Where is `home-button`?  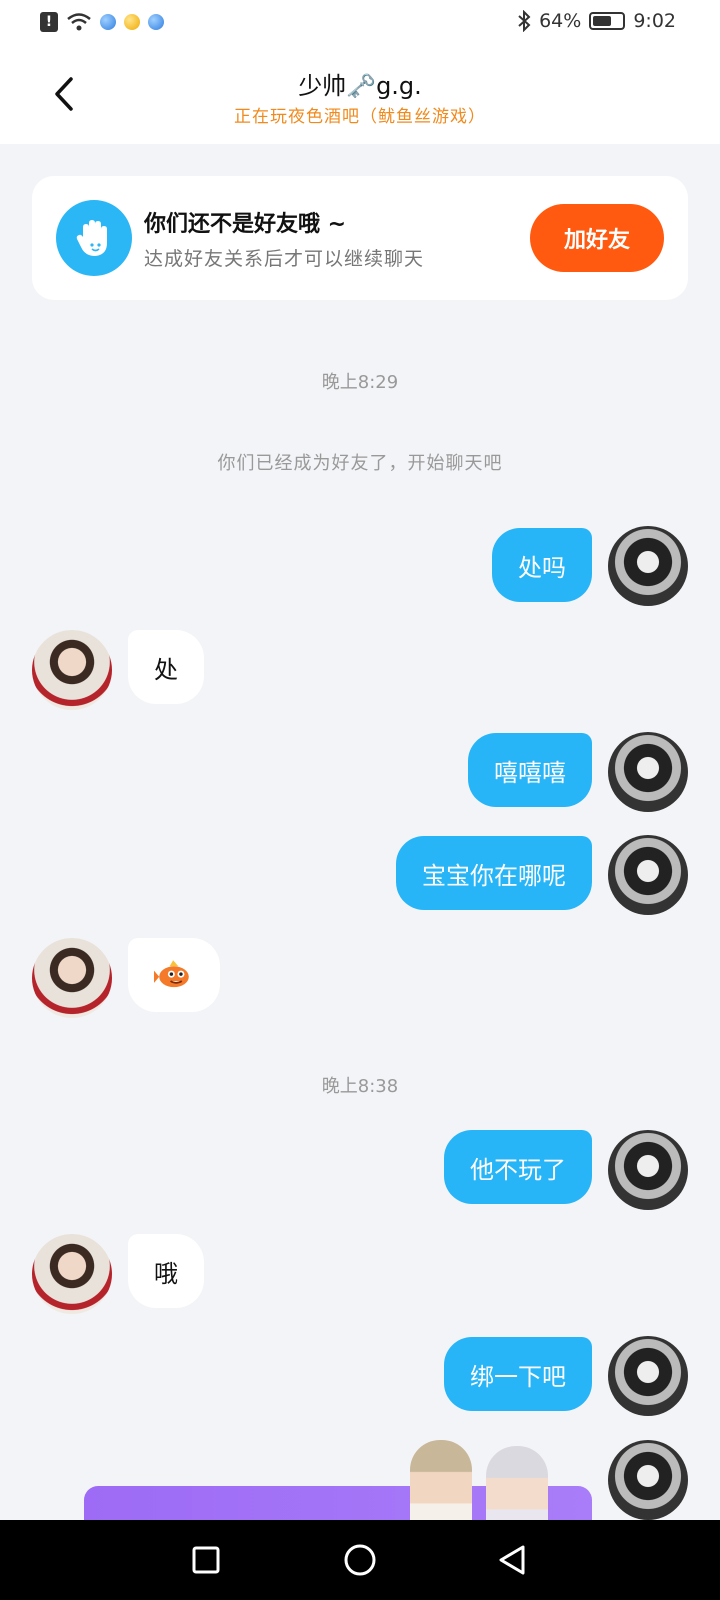
home-button is located at coordinates (360, 1560).